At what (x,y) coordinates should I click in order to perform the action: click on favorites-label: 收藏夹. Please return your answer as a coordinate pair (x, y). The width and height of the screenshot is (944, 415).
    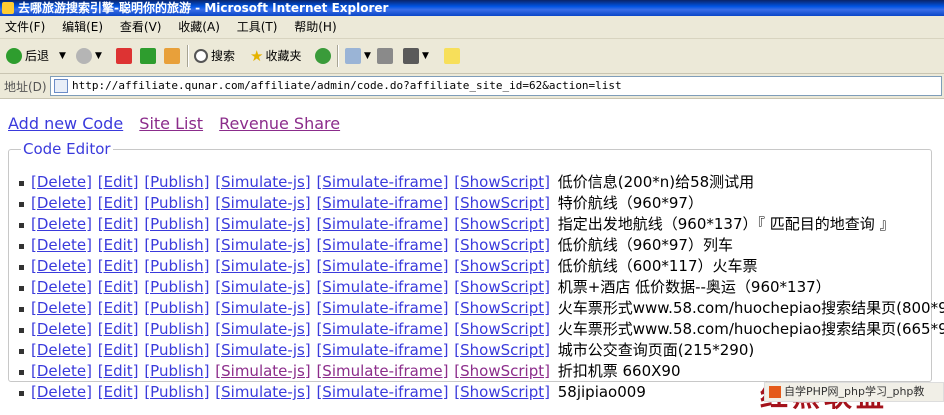
    Looking at the image, I should click on (283, 56).